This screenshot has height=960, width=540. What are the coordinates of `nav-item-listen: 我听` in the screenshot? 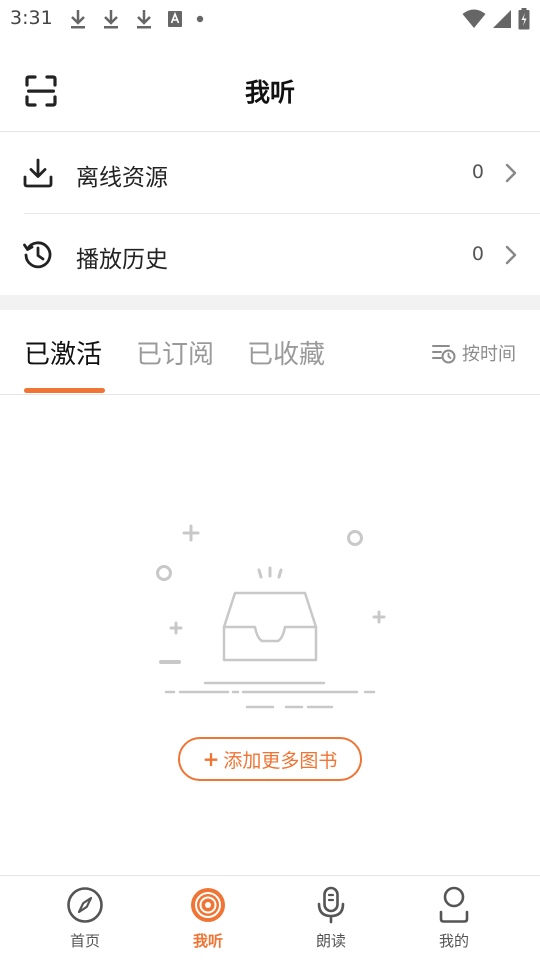 It's located at (208, 918).